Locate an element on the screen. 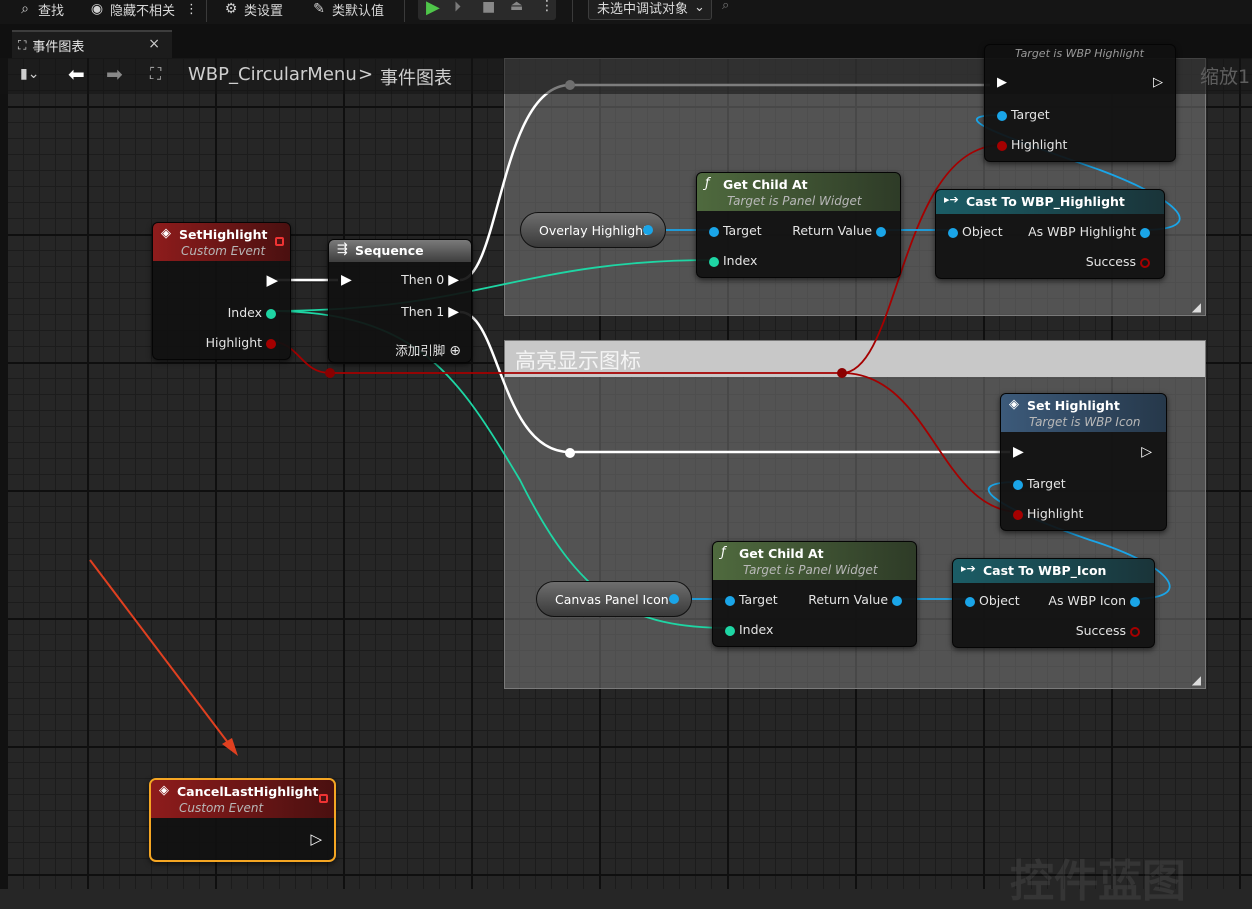 This screenshot has height=909, width=1252. watermark: 控件蓝图 is located at coordinates (1098, 881).